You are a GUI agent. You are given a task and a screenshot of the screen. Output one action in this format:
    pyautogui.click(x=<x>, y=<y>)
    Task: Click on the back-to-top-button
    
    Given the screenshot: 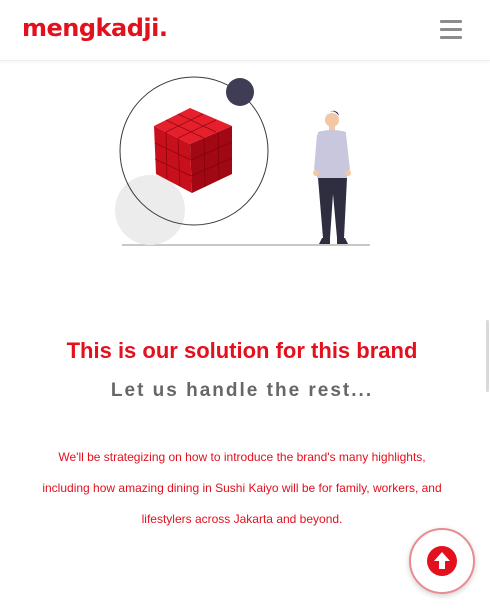 What is the action you would take?
    pyautogui.click(x=442, y=561)
    